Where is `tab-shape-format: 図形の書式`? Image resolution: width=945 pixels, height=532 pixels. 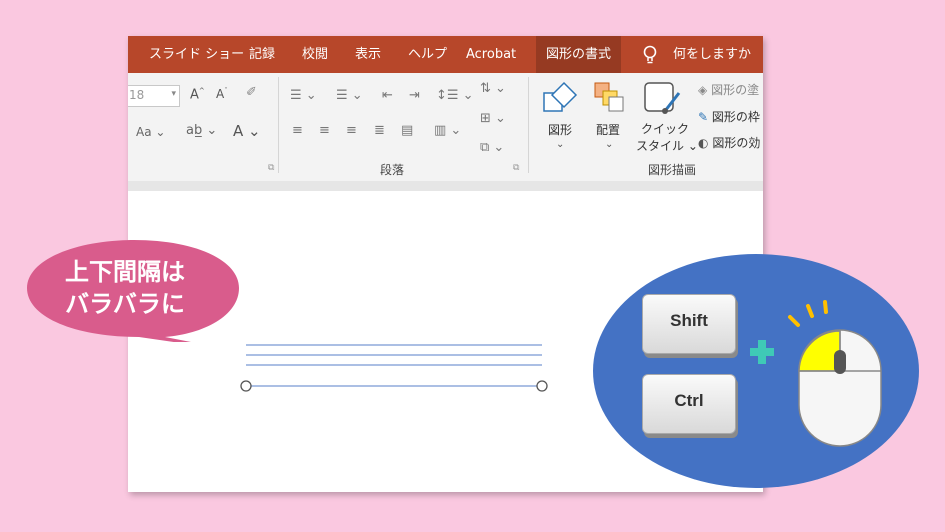
tab-shape-format: 図形の書式 is located at coordinates (579, 54).